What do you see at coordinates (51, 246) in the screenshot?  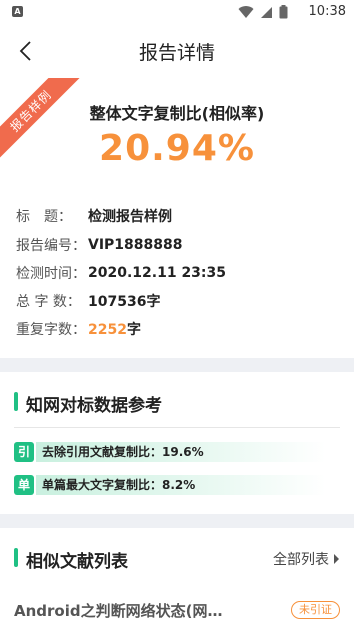 I see `info-key: 报告编号：` at bounding box center [51, 246].